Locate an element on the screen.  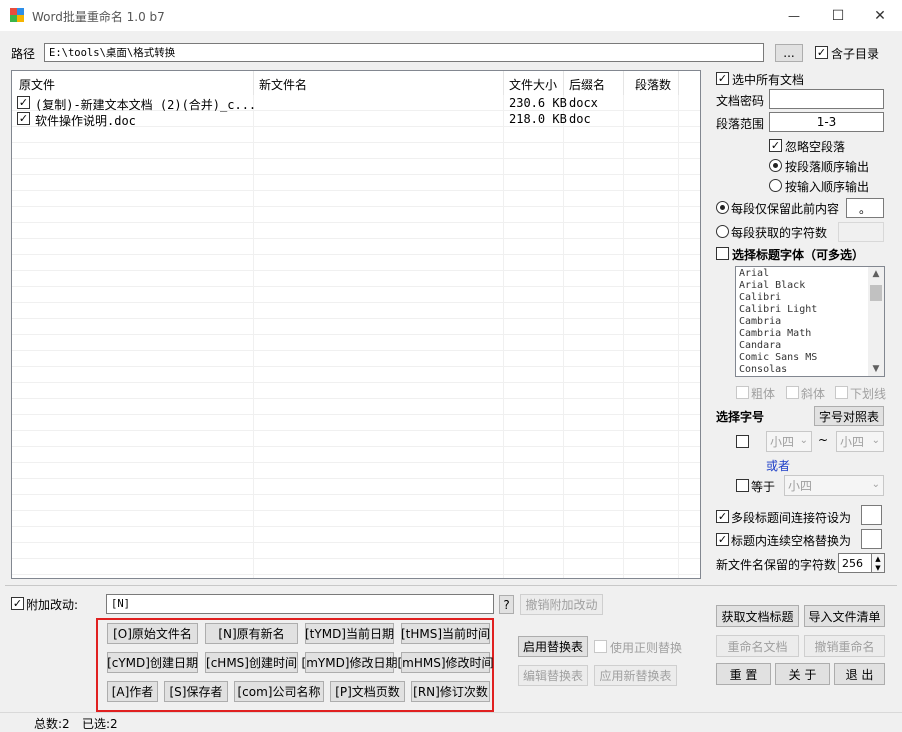
font-list-item: Consolas is located at coordinates (803, 370).